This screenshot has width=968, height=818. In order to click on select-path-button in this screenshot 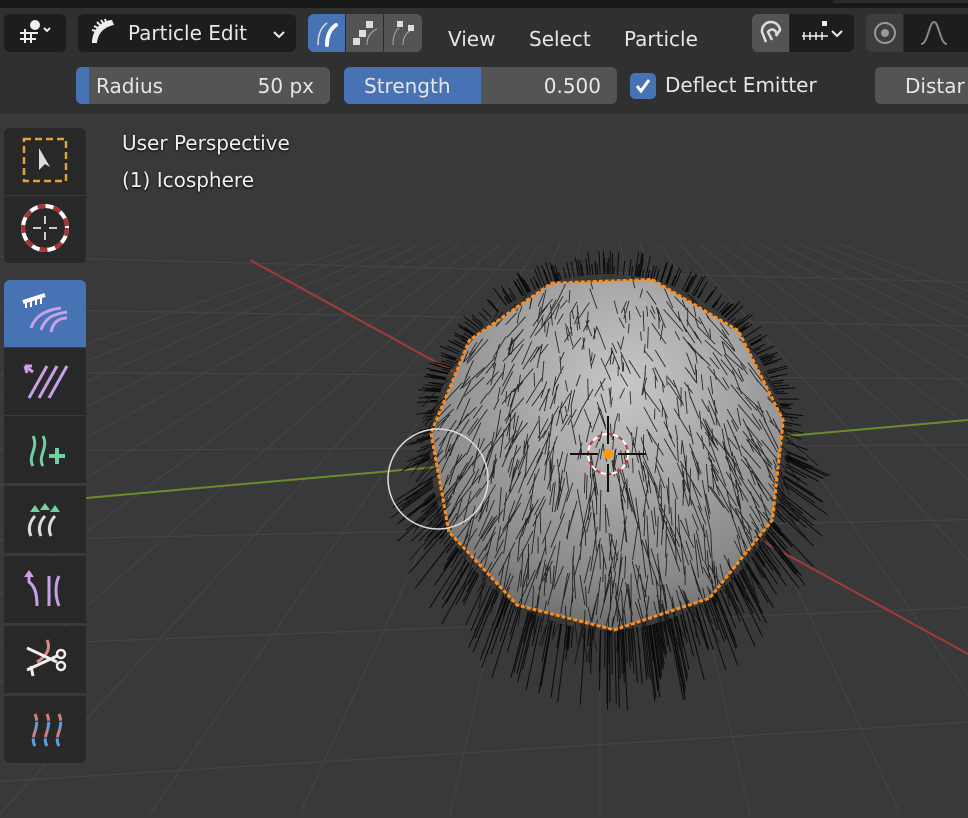, I will do `click(327, 33)`.